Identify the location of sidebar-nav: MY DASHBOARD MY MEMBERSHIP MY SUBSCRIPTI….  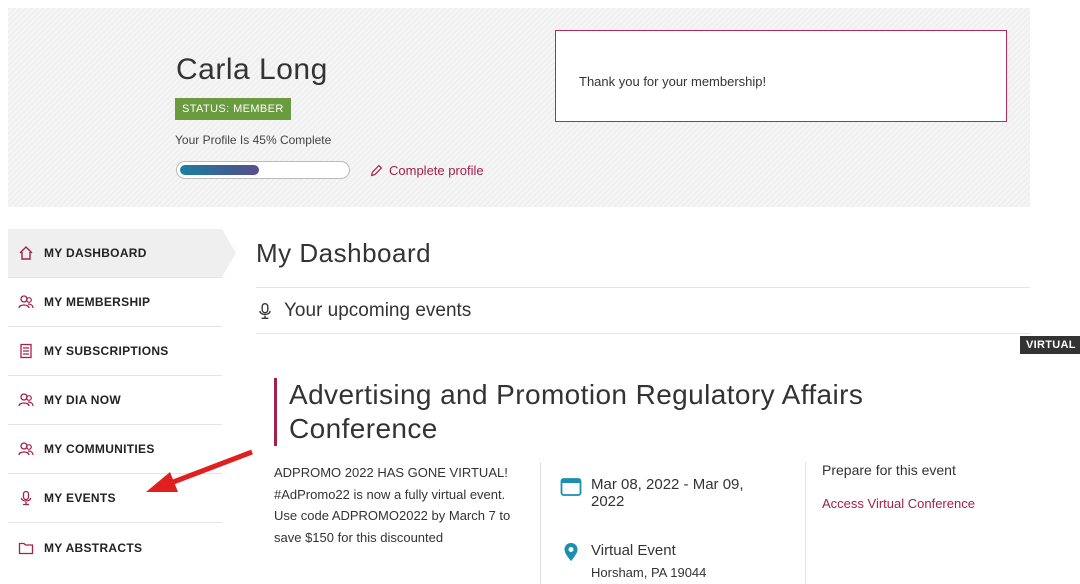
(122, 400).